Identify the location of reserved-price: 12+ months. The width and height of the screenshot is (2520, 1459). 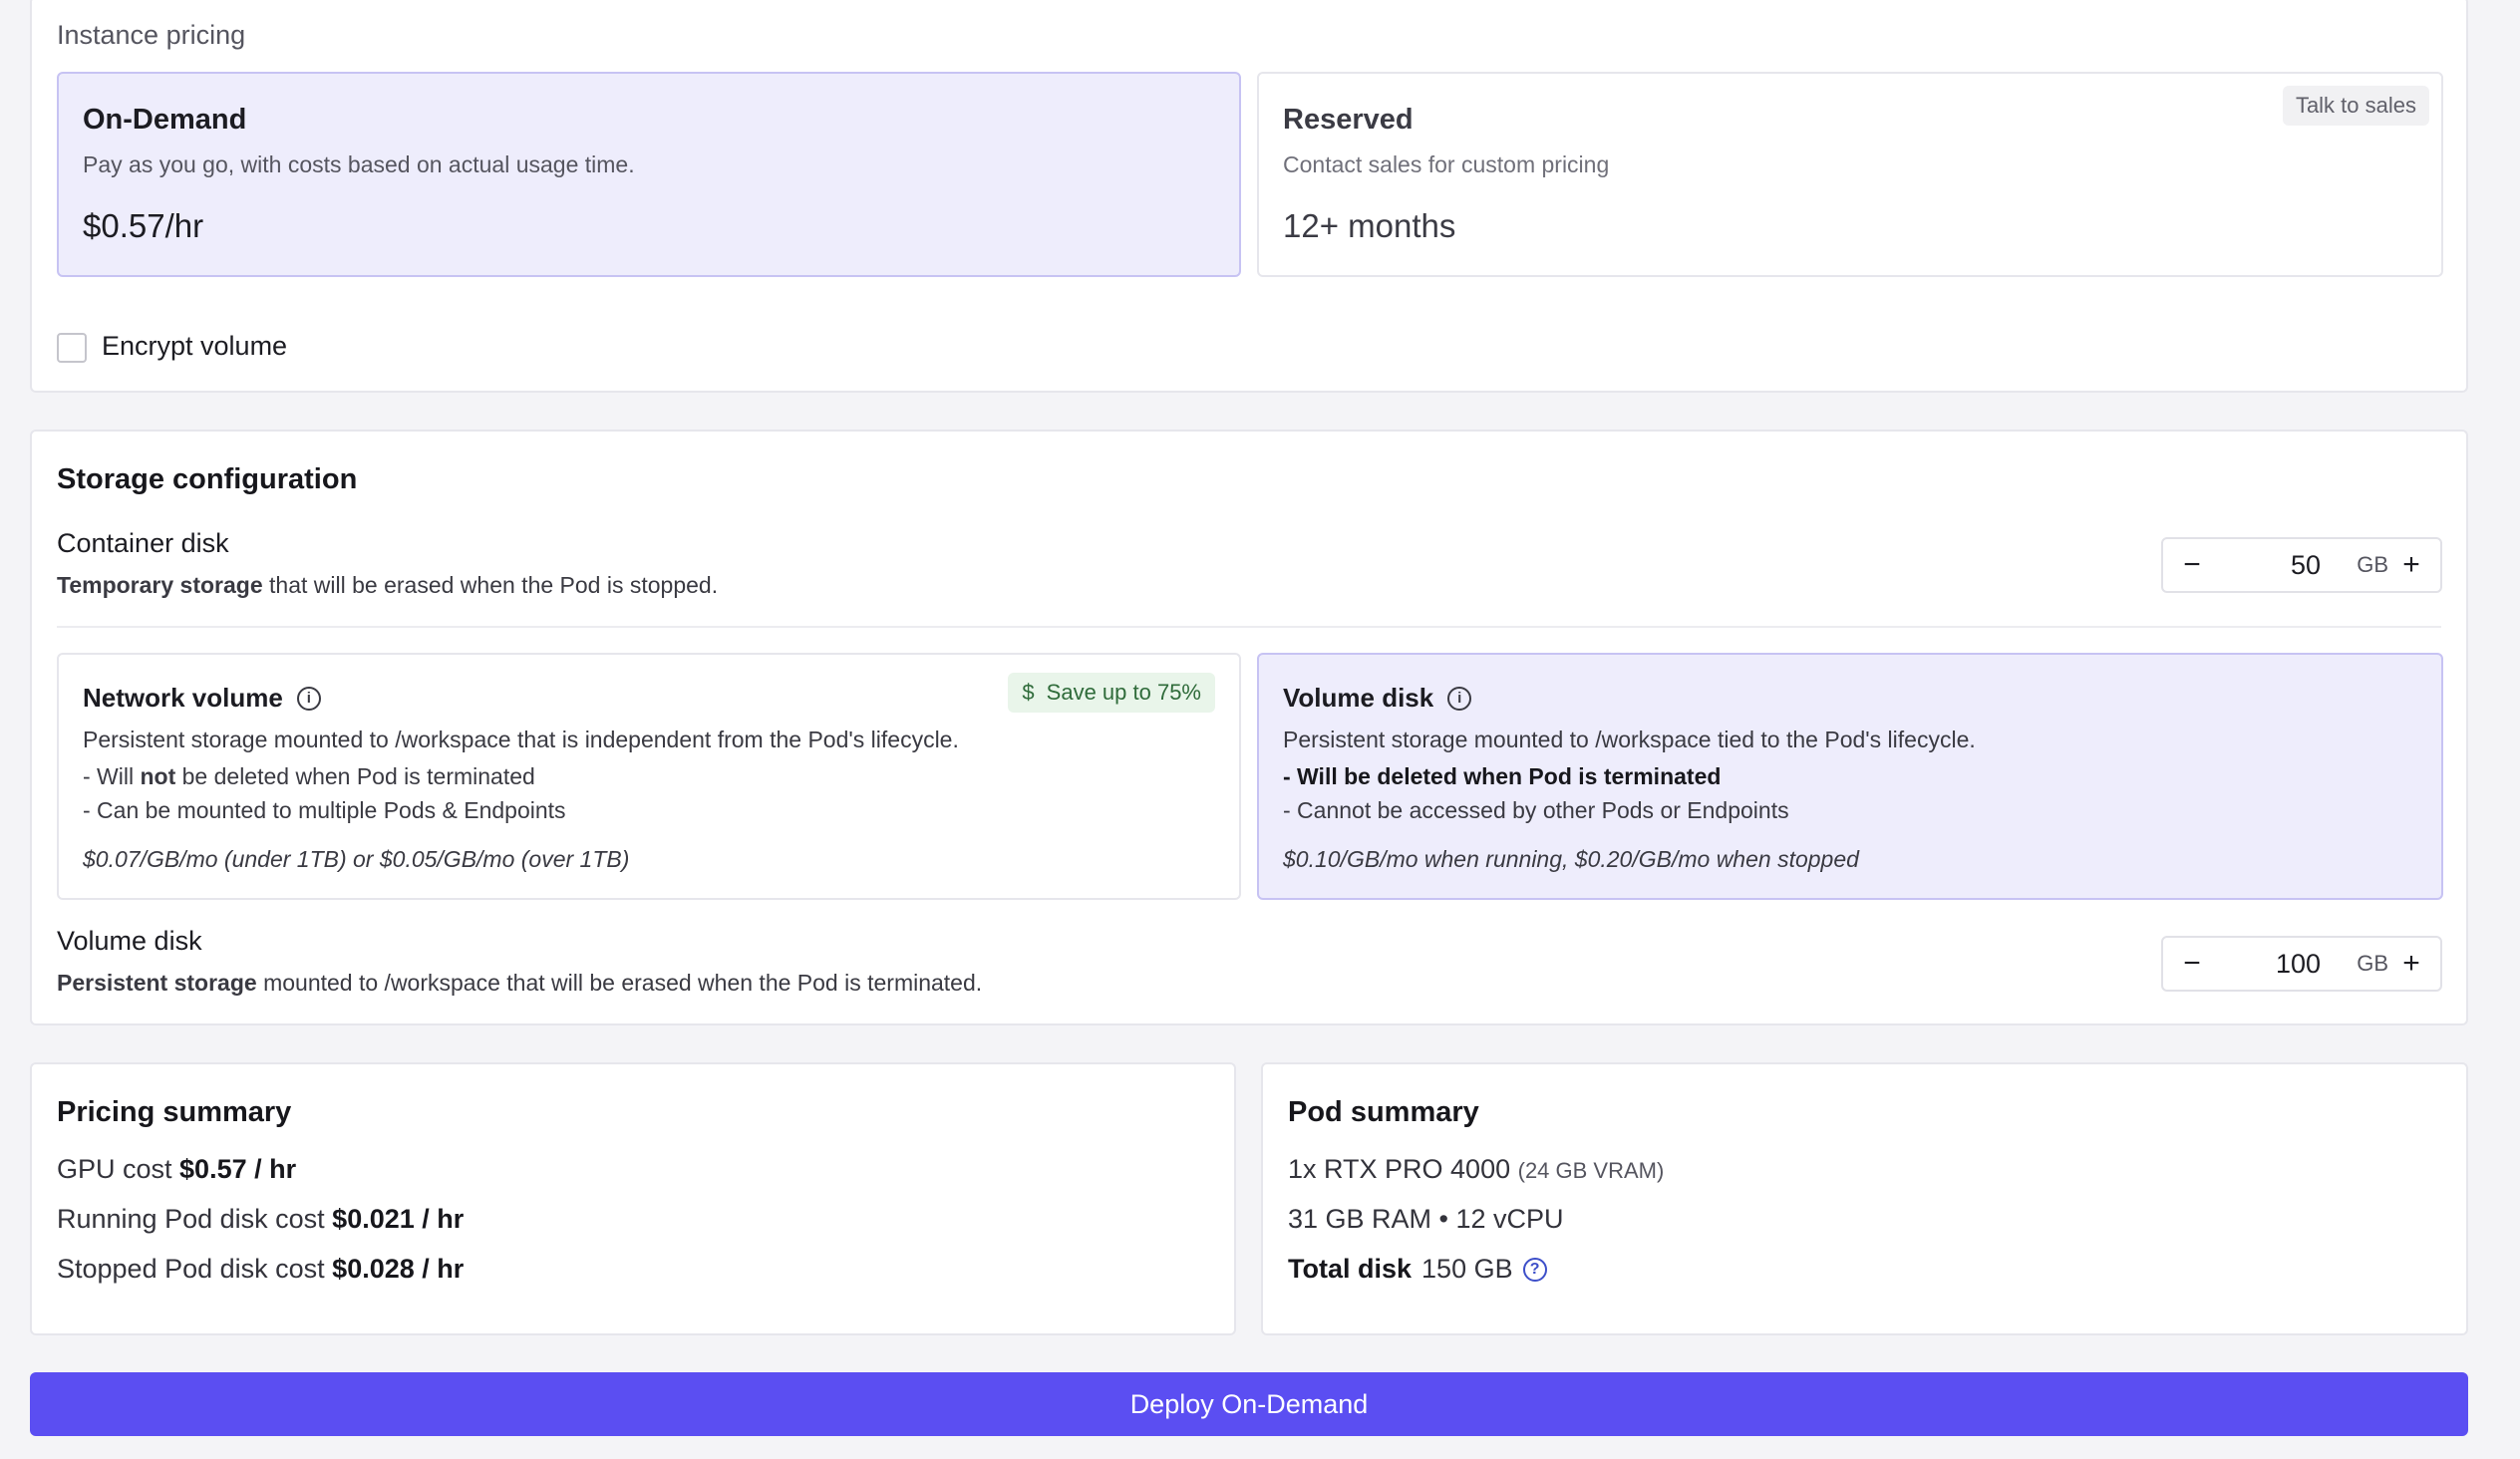
(1369, 225).